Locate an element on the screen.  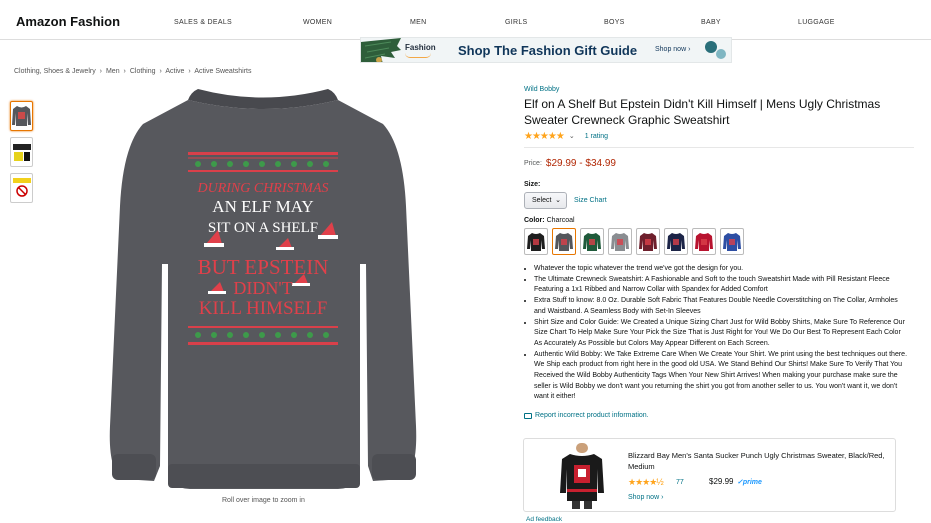
nav-luggage: LUGGAGE is located at coordinates (816, 22).